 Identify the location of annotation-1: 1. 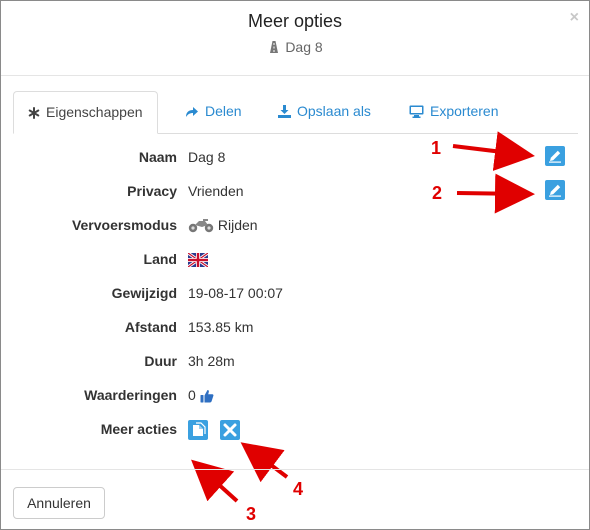
(436, 148).